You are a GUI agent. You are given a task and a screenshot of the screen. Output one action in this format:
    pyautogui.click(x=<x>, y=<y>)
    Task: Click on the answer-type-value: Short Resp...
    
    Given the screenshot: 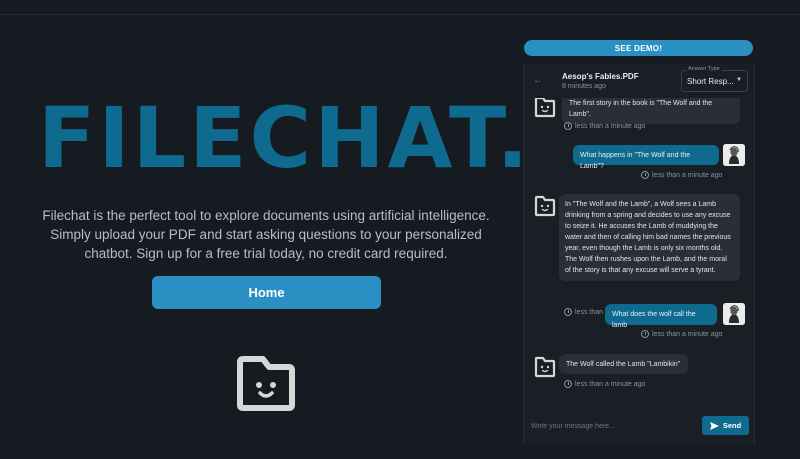 What is the action you would take?
    pyautogui.click(x=710, y=81)
    